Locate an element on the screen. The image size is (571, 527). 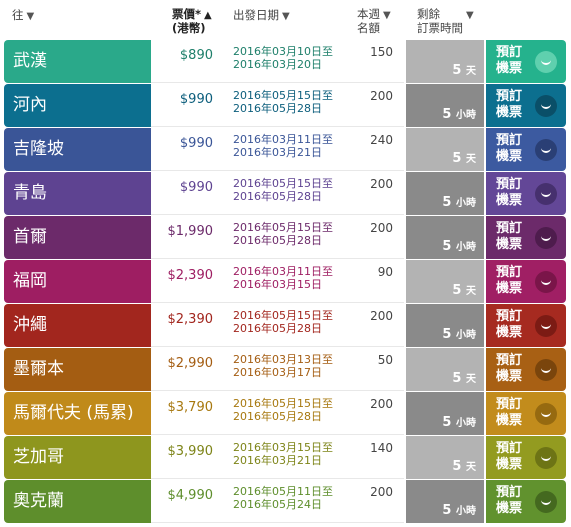
col-destination: 往 ▼ is located at coordinates (23, 16).